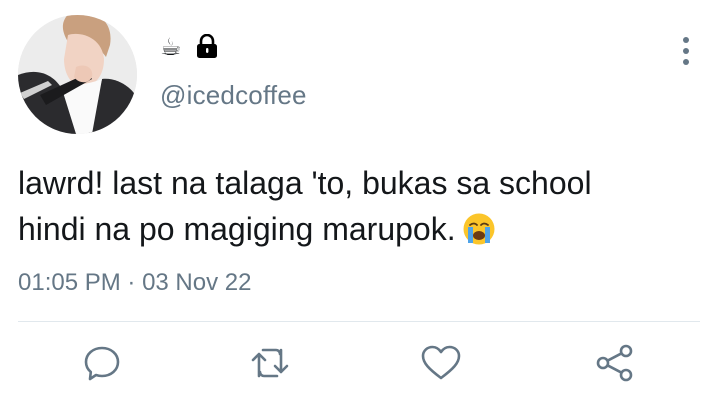 The image size is (720, 419). I want to click on retweet-icon, so click(270, 365).